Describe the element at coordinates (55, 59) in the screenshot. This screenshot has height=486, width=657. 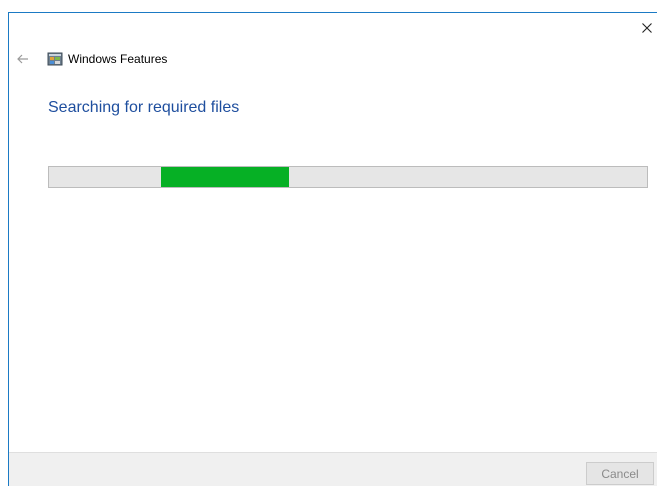
I see `windows-features-icon` at that location.